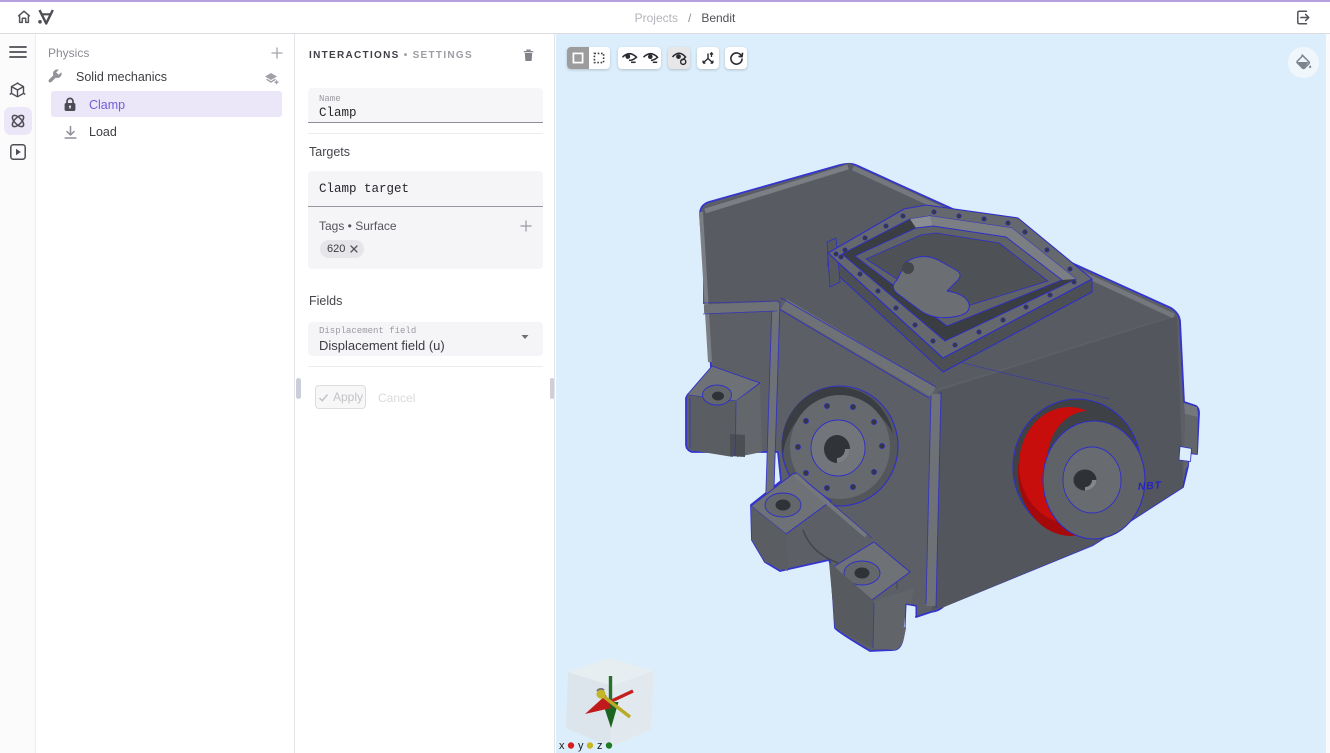 The height and width of the screenshot is (753, 1330). Describe the element at coordinates (1150, 486) in the screenshot. I see `svg-text: NBT` at that location.